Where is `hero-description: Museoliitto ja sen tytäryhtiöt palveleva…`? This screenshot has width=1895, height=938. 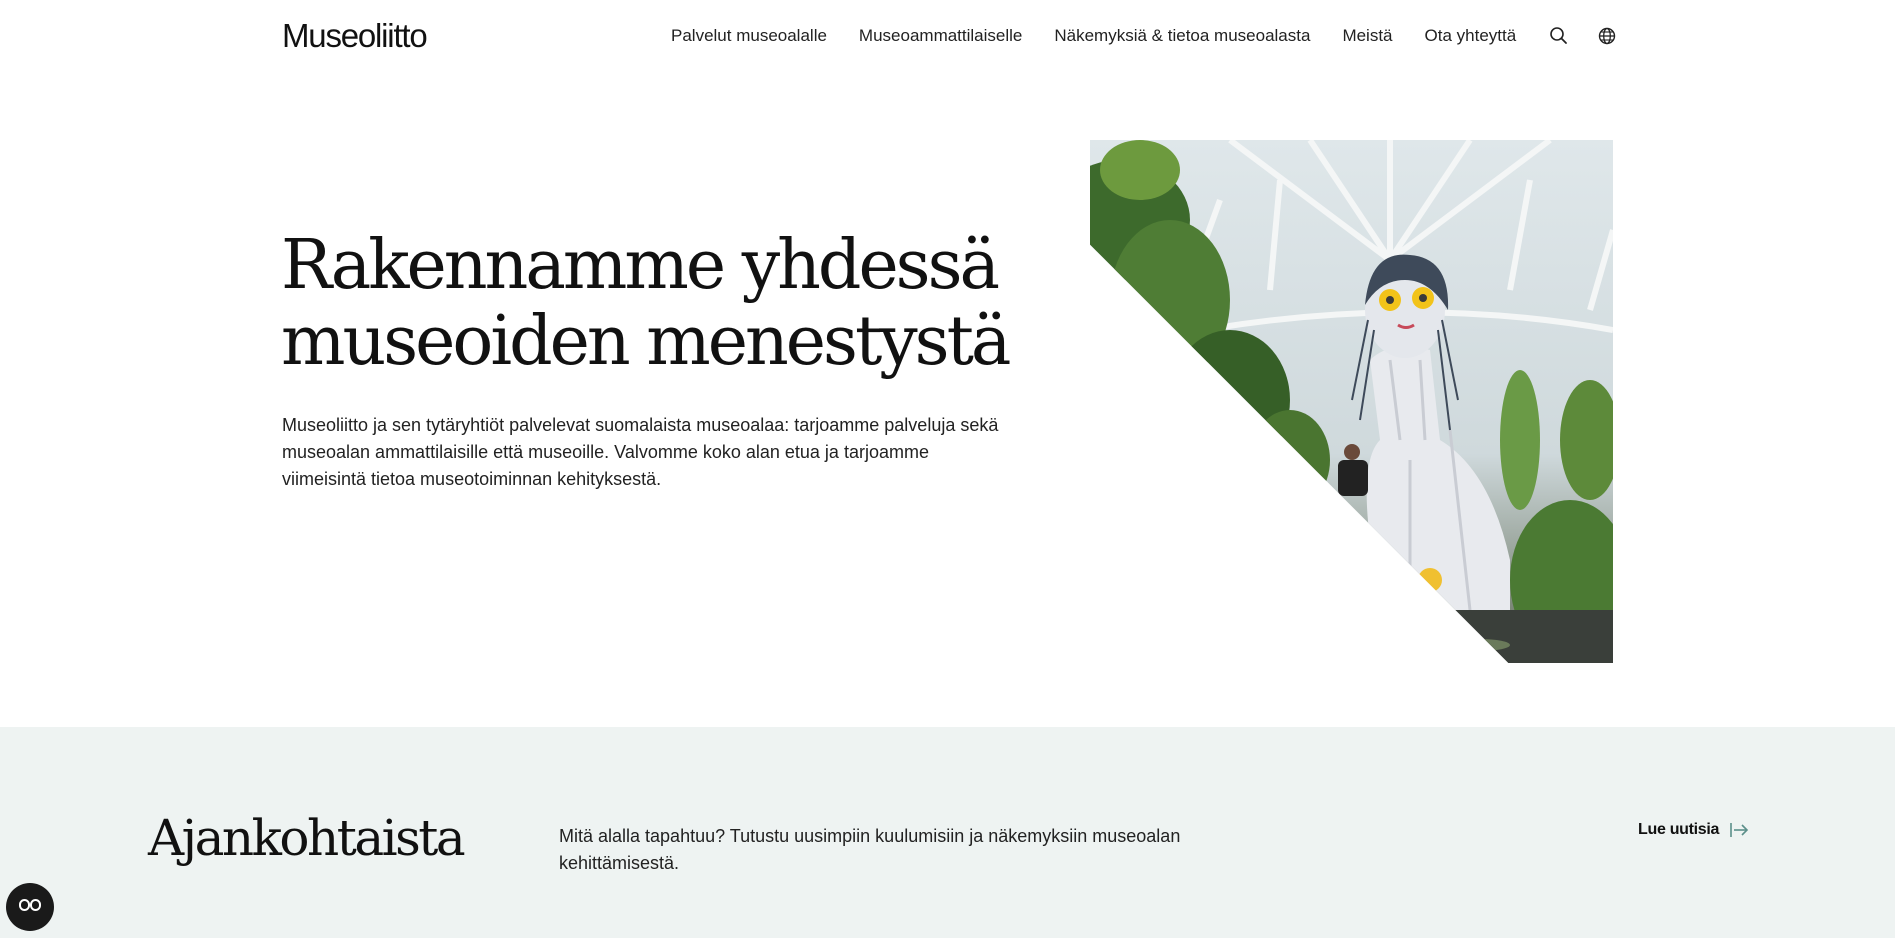 hero-description: Museoliitto ja sen tytäryhtiöt palveleva… is located at coordinates (640, 452).